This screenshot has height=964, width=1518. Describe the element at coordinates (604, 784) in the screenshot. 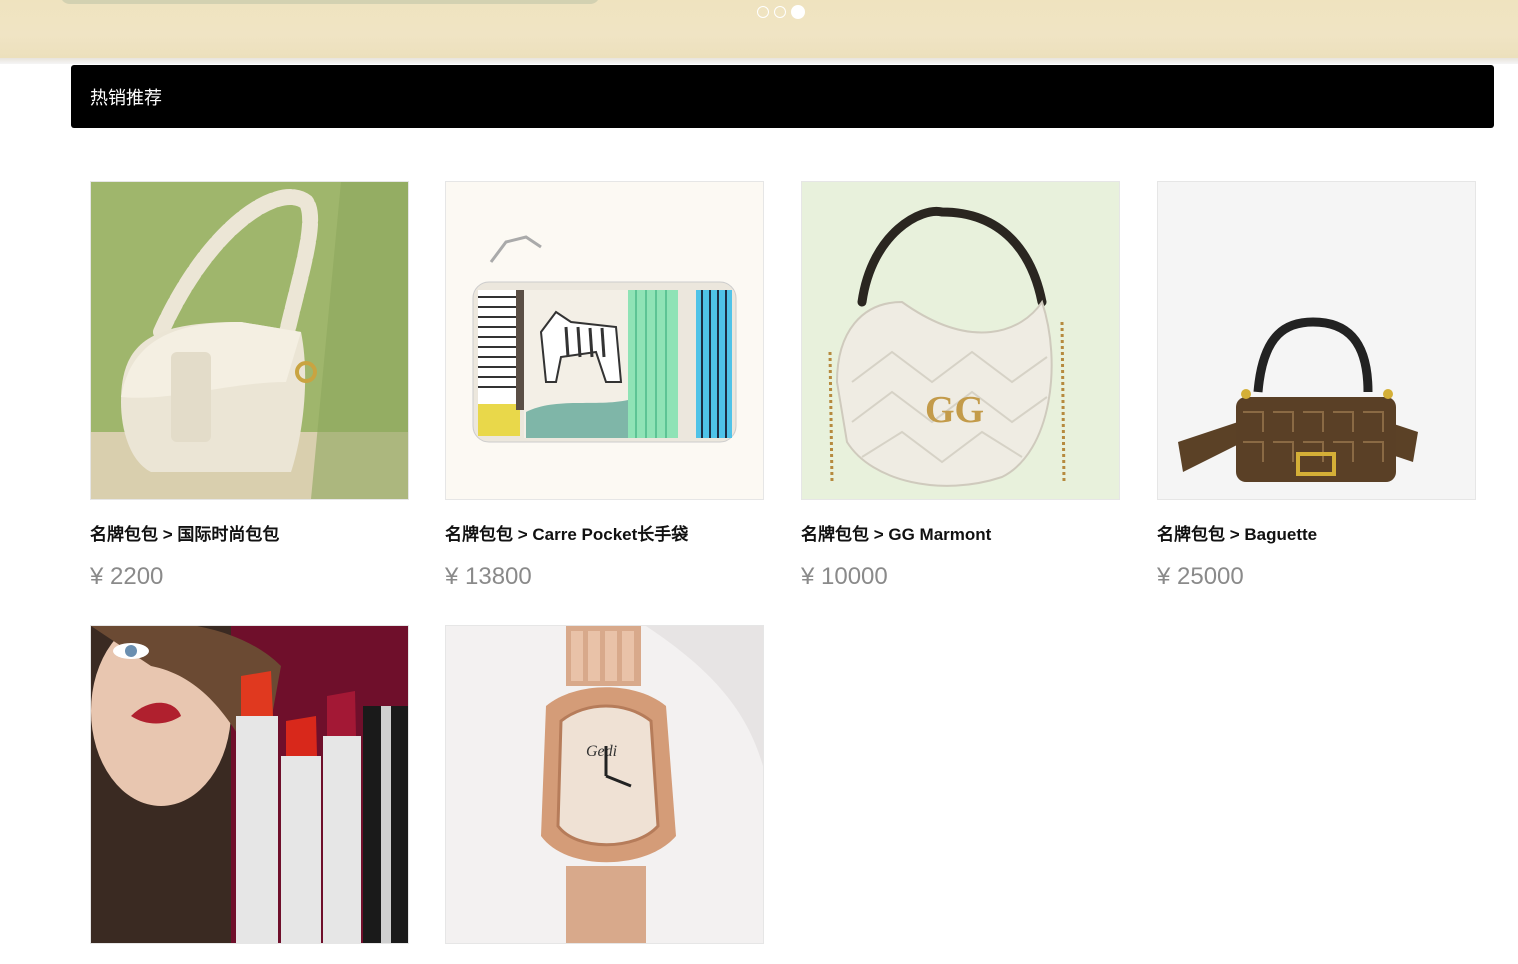

I see `product-image-rose-gold-watch: Gedi` at that location.